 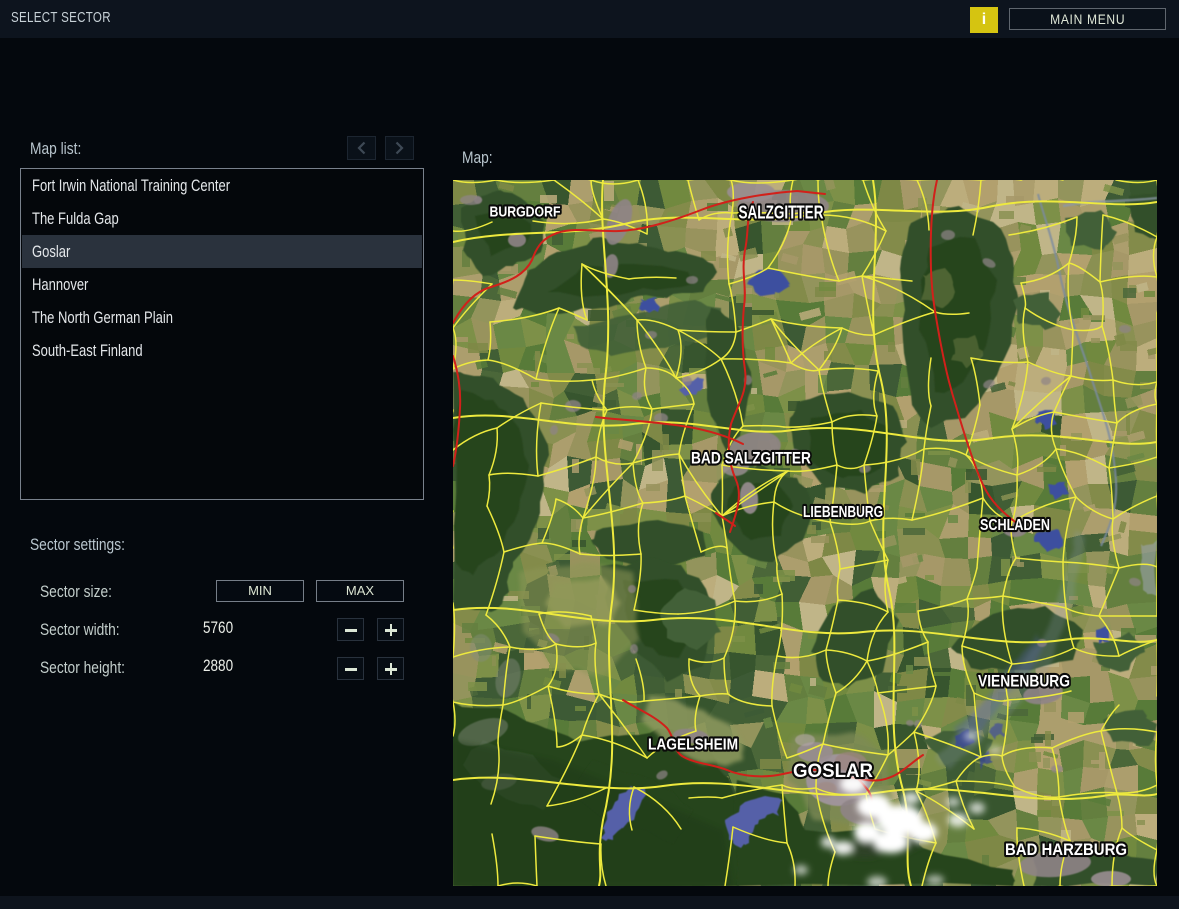 What do you see at coordinates (1024, 682) in the screenshot?
I see `svg-text: VIENENBURG` at bounding box center [1024, 682].